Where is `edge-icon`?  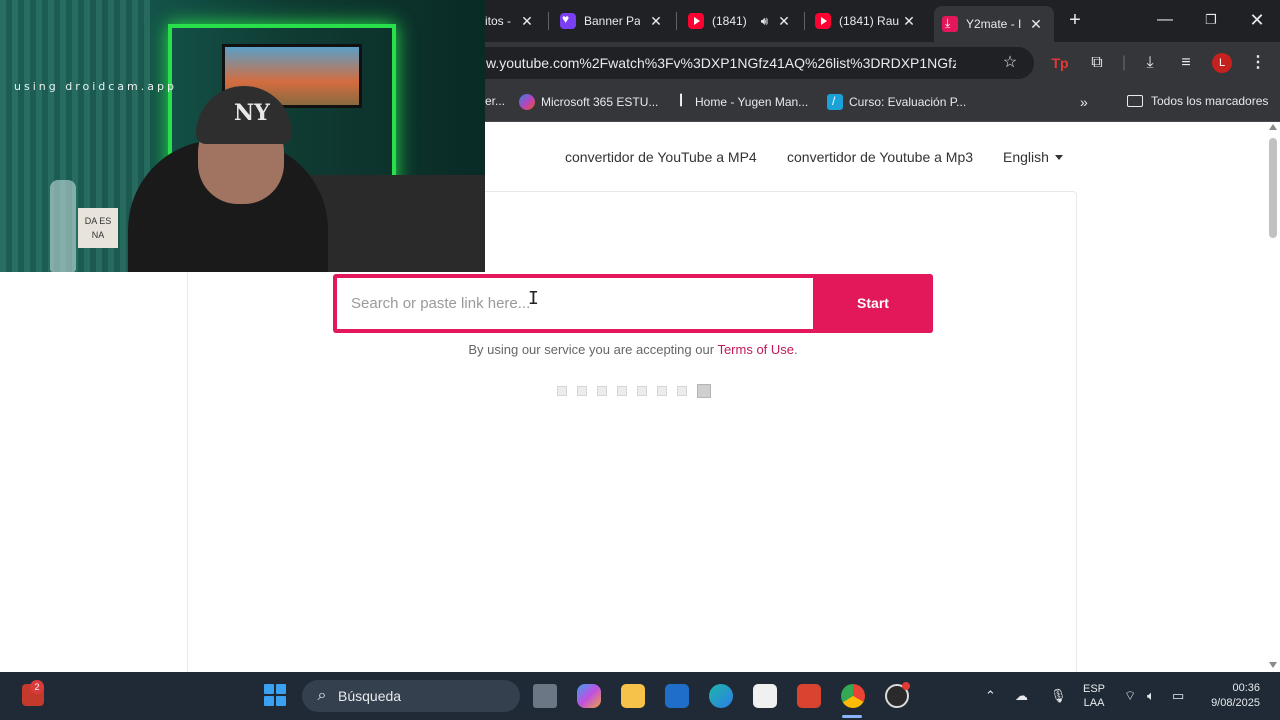
edge-icon is located at coordinates (721, 696).